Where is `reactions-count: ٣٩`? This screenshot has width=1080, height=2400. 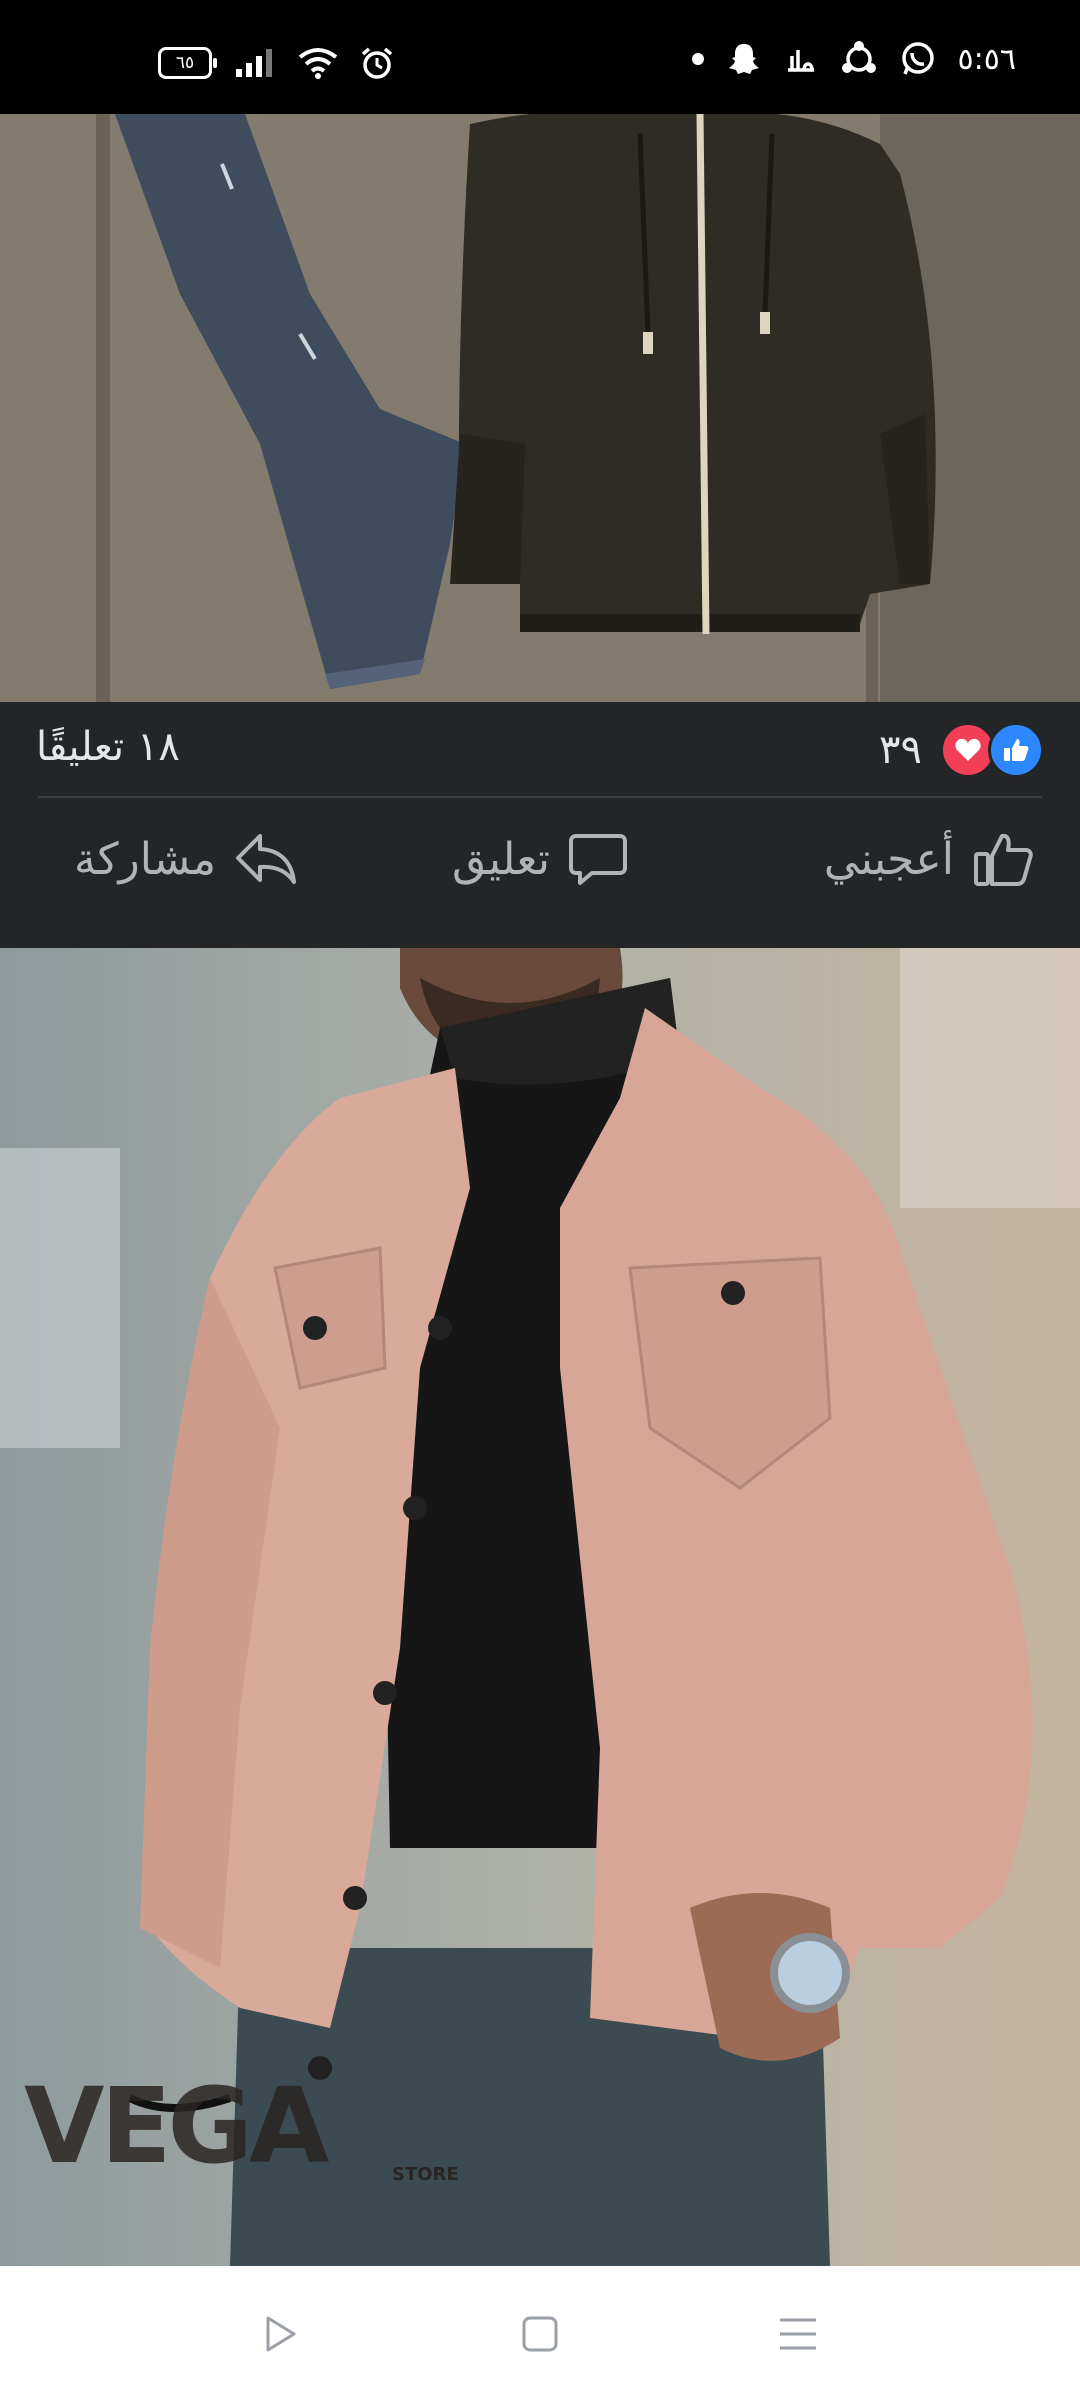
reactions-count: ٣٩ is located at coordinates (900, 750).